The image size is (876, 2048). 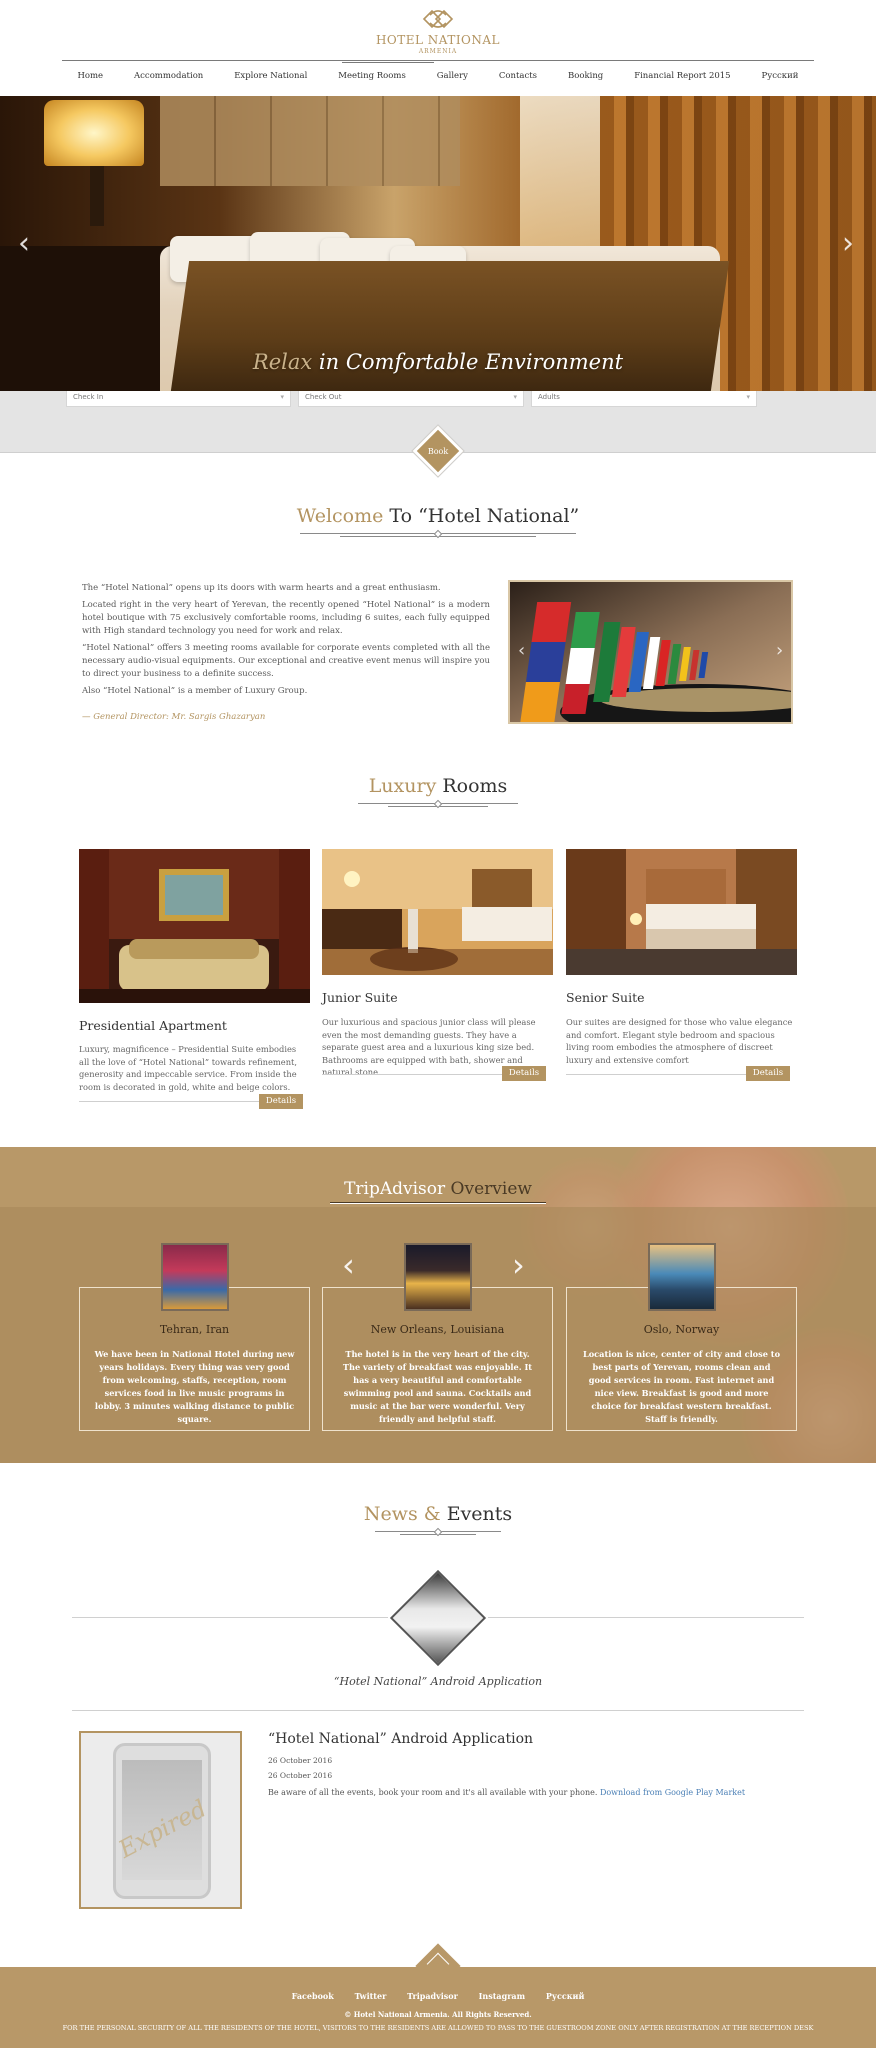 What do you see at coordinates (518, 79) in the screenshot?
I see `nav-item-contacts: Contacts` at bounding box center [518, 79].